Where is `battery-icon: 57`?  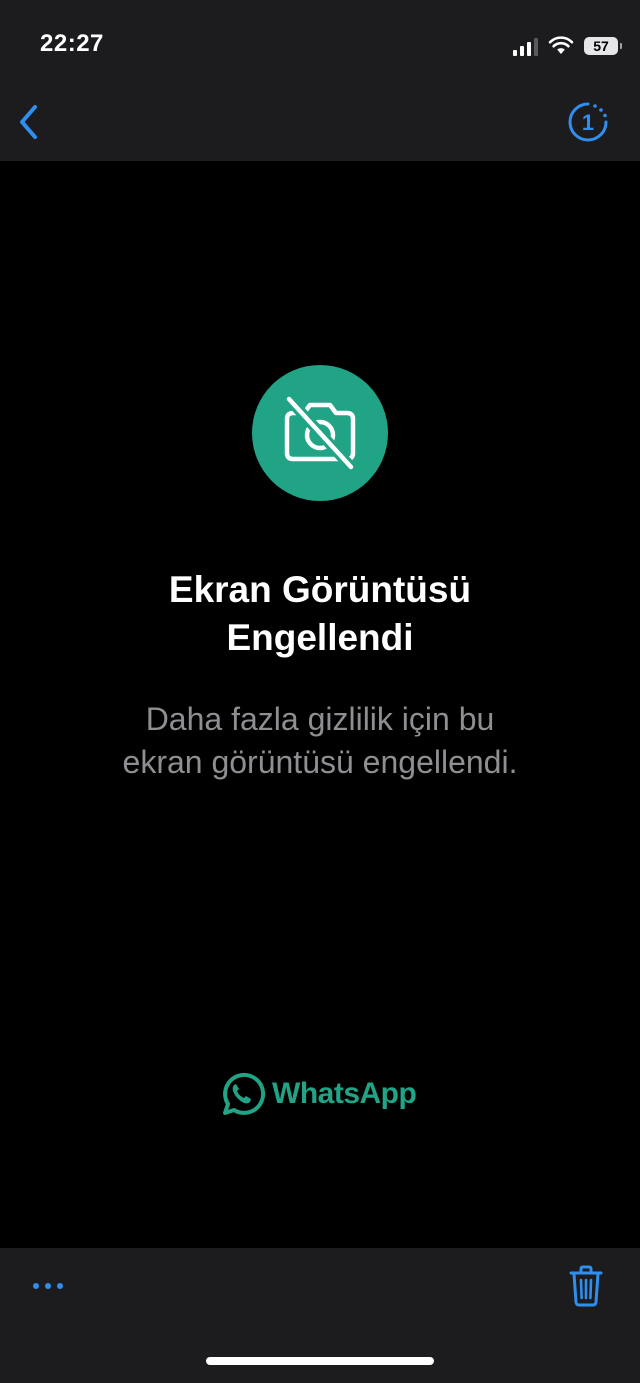
battery-icon: 57 is located at coordinates (603, 46).